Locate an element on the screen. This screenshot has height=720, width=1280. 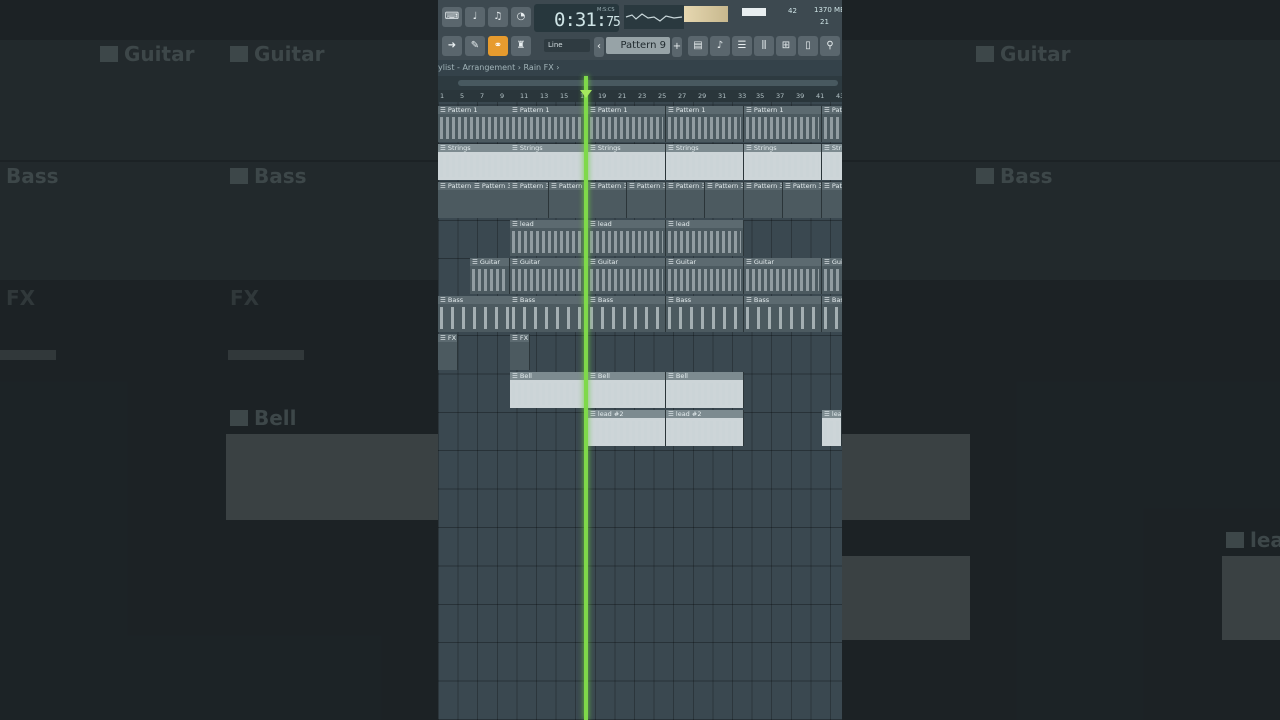
horizontal-scrollbar is located at coordinates (640, 83).